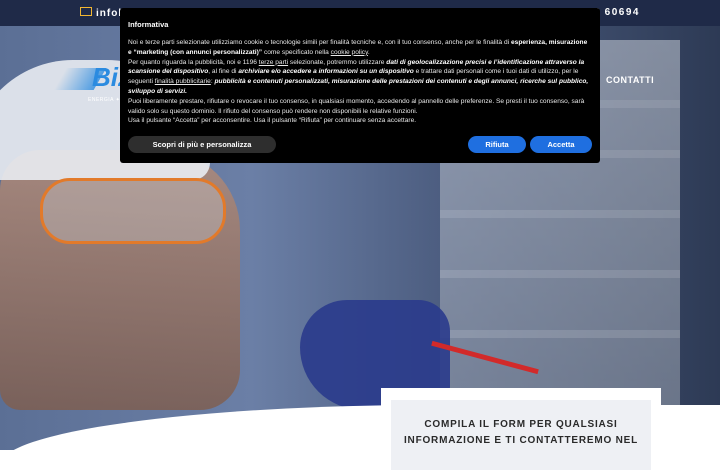 The width and height of the screenshot is (720, 470). Describe the element at coordinates (223, 72) in the screenshot. I see `cookie-text: , al fine di` at that location.